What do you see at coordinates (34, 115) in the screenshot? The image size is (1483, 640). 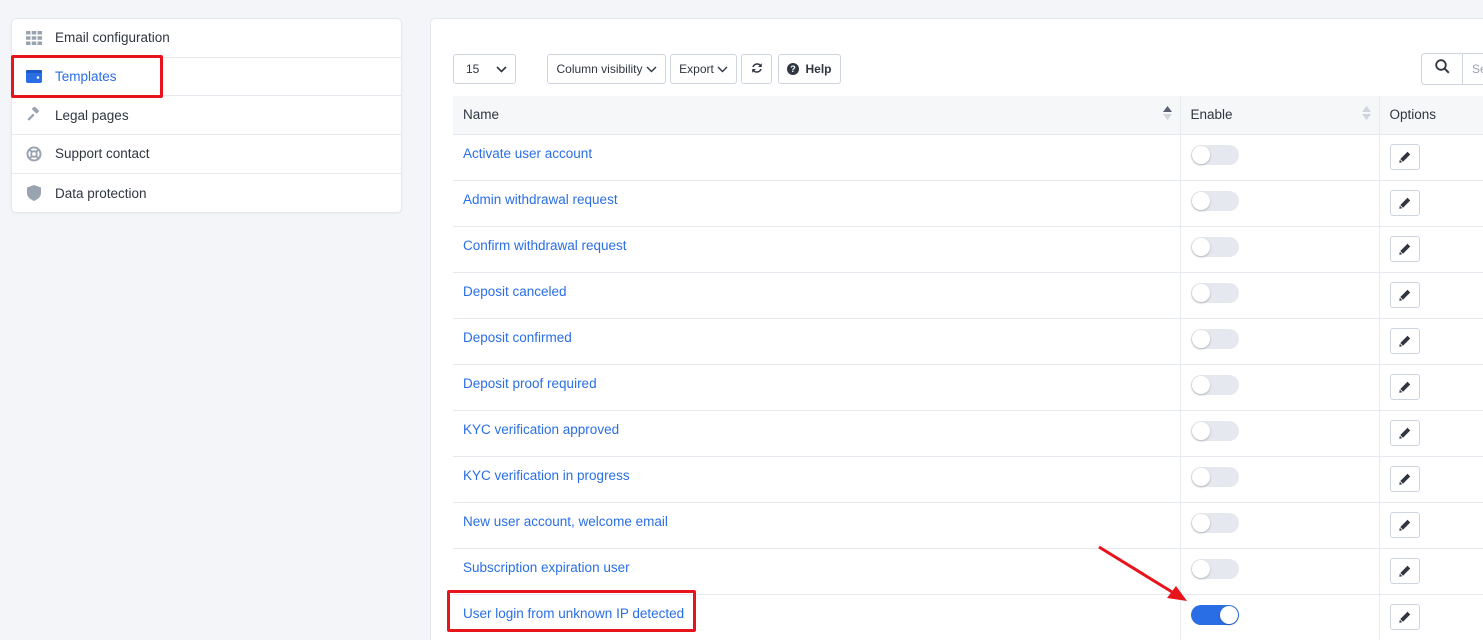 I see `gavel-icon` at bounding box center [34, 115].